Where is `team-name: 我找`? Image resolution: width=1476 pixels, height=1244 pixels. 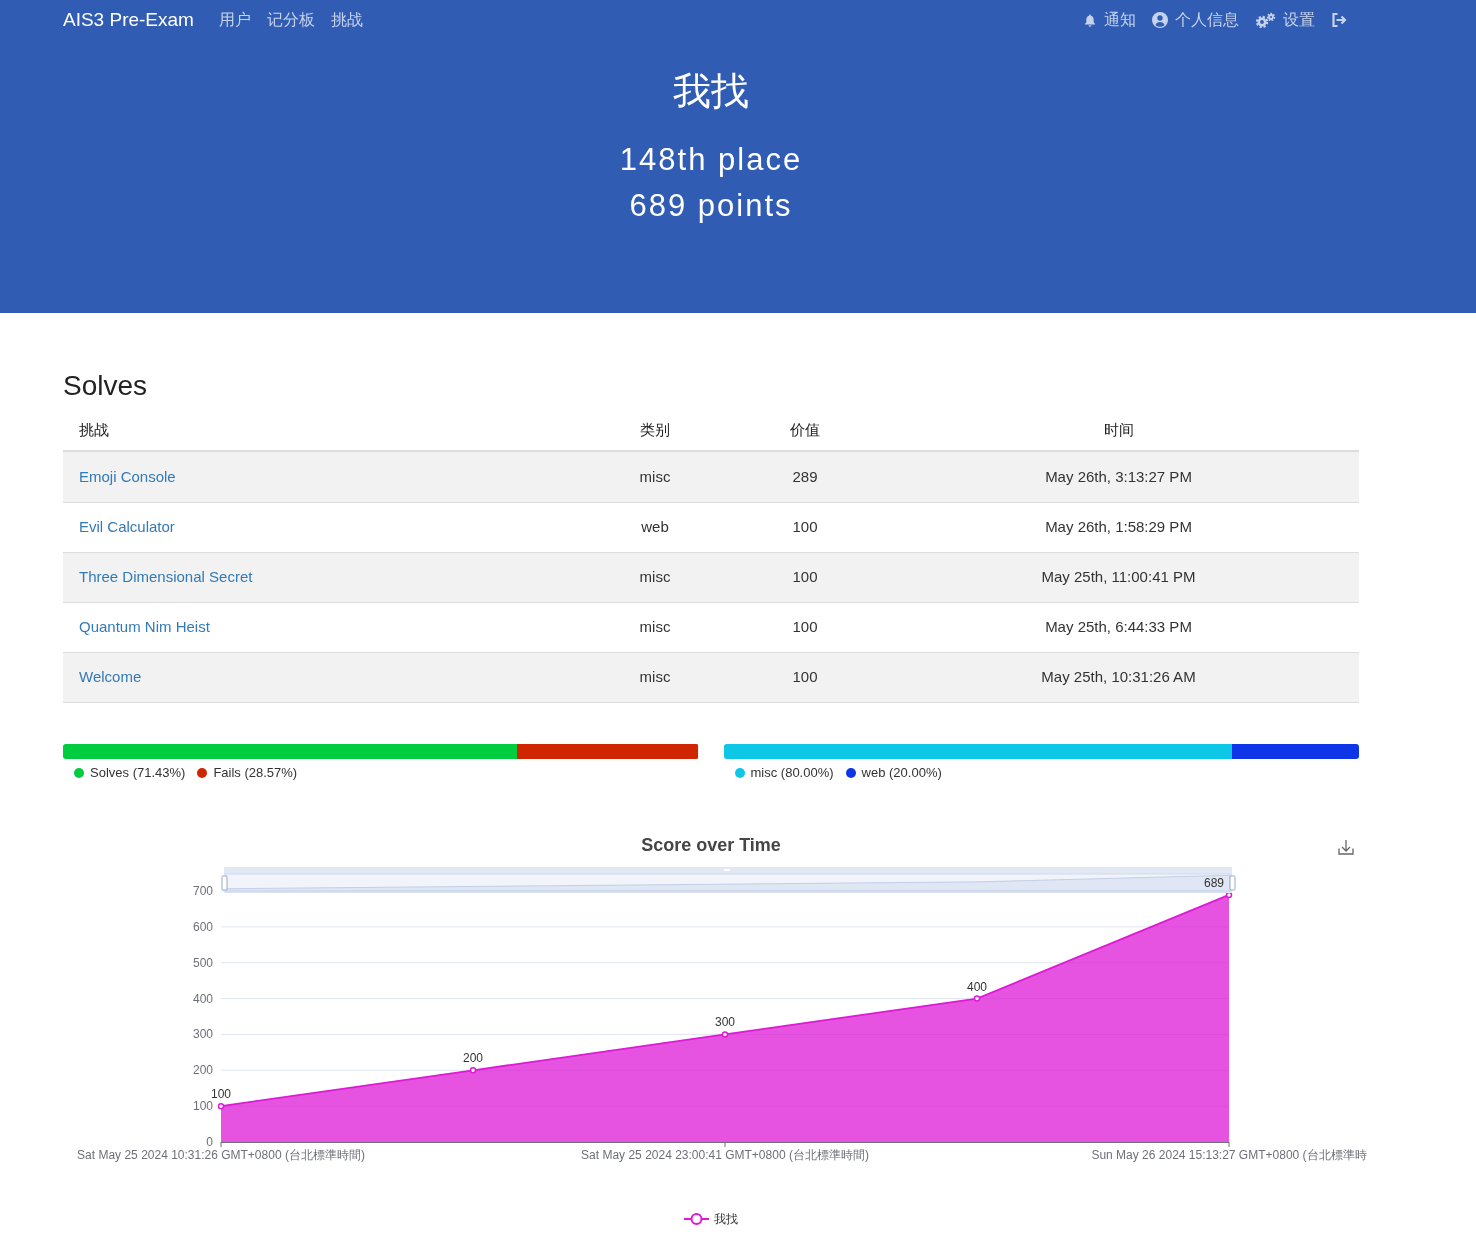
team-name: 我找 is located at coordinates (711, 91).